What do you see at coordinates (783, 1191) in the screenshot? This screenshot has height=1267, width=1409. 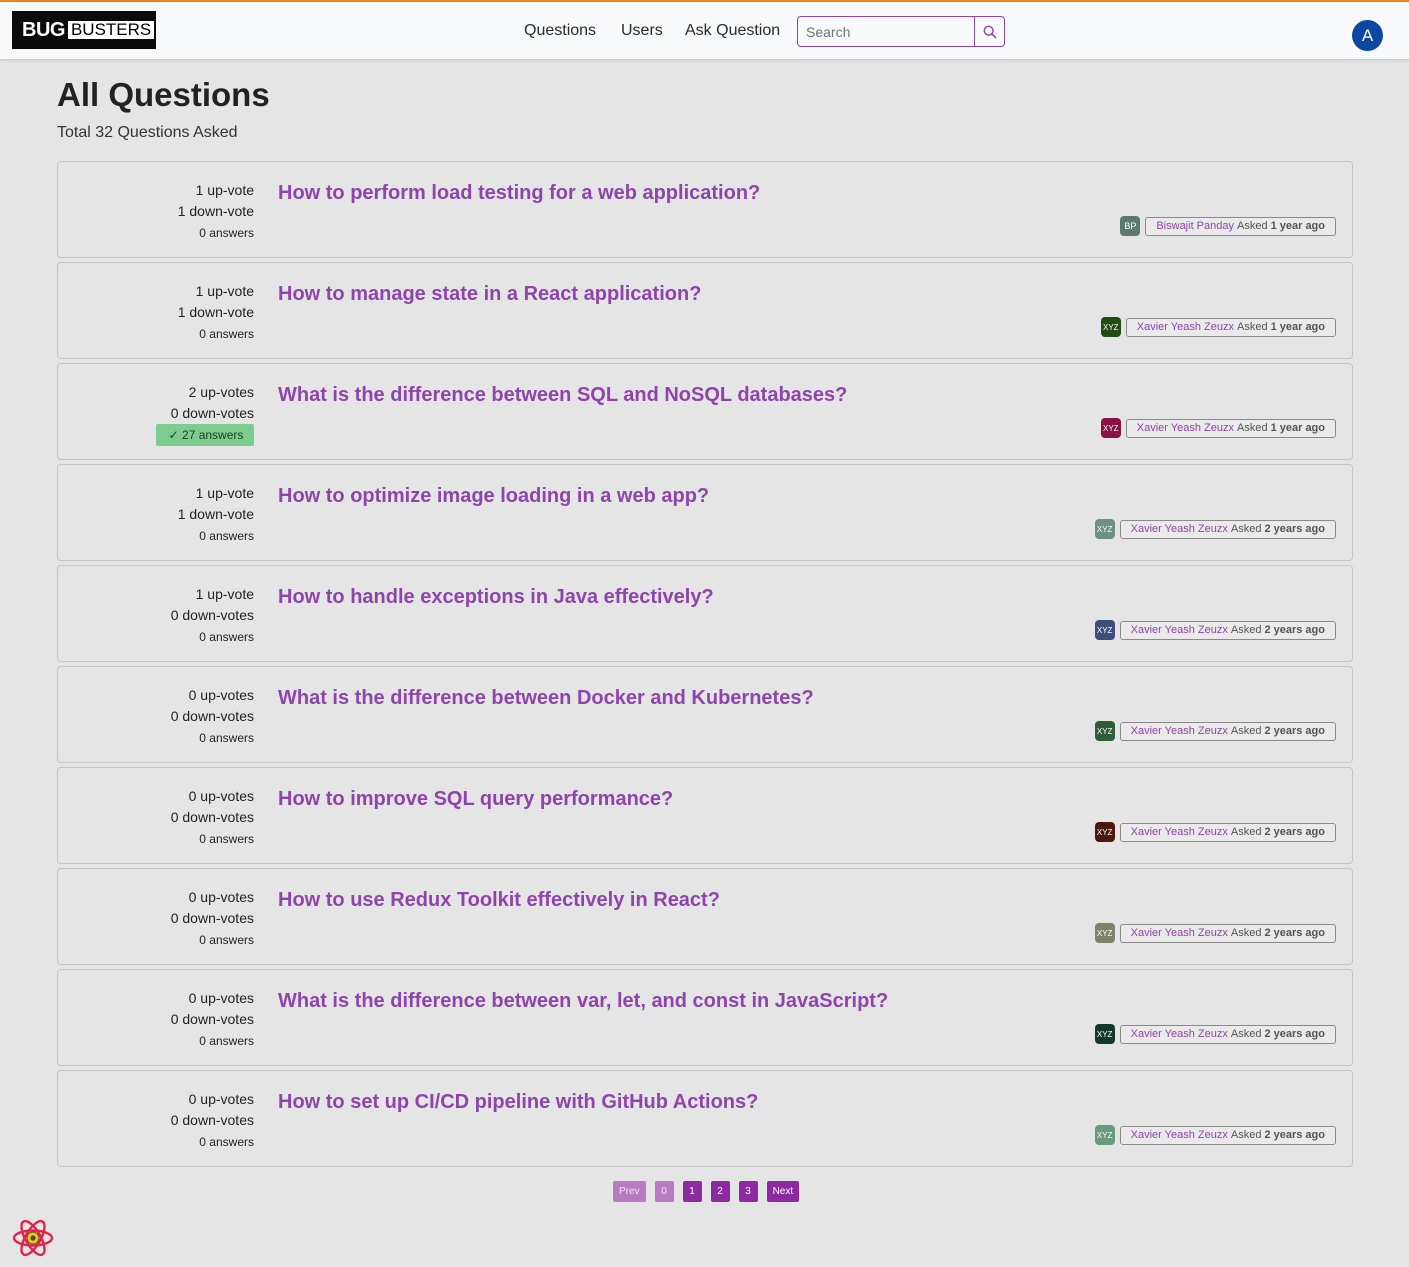 I see `next-page-button: Next` at bounding box center [783, 1191].